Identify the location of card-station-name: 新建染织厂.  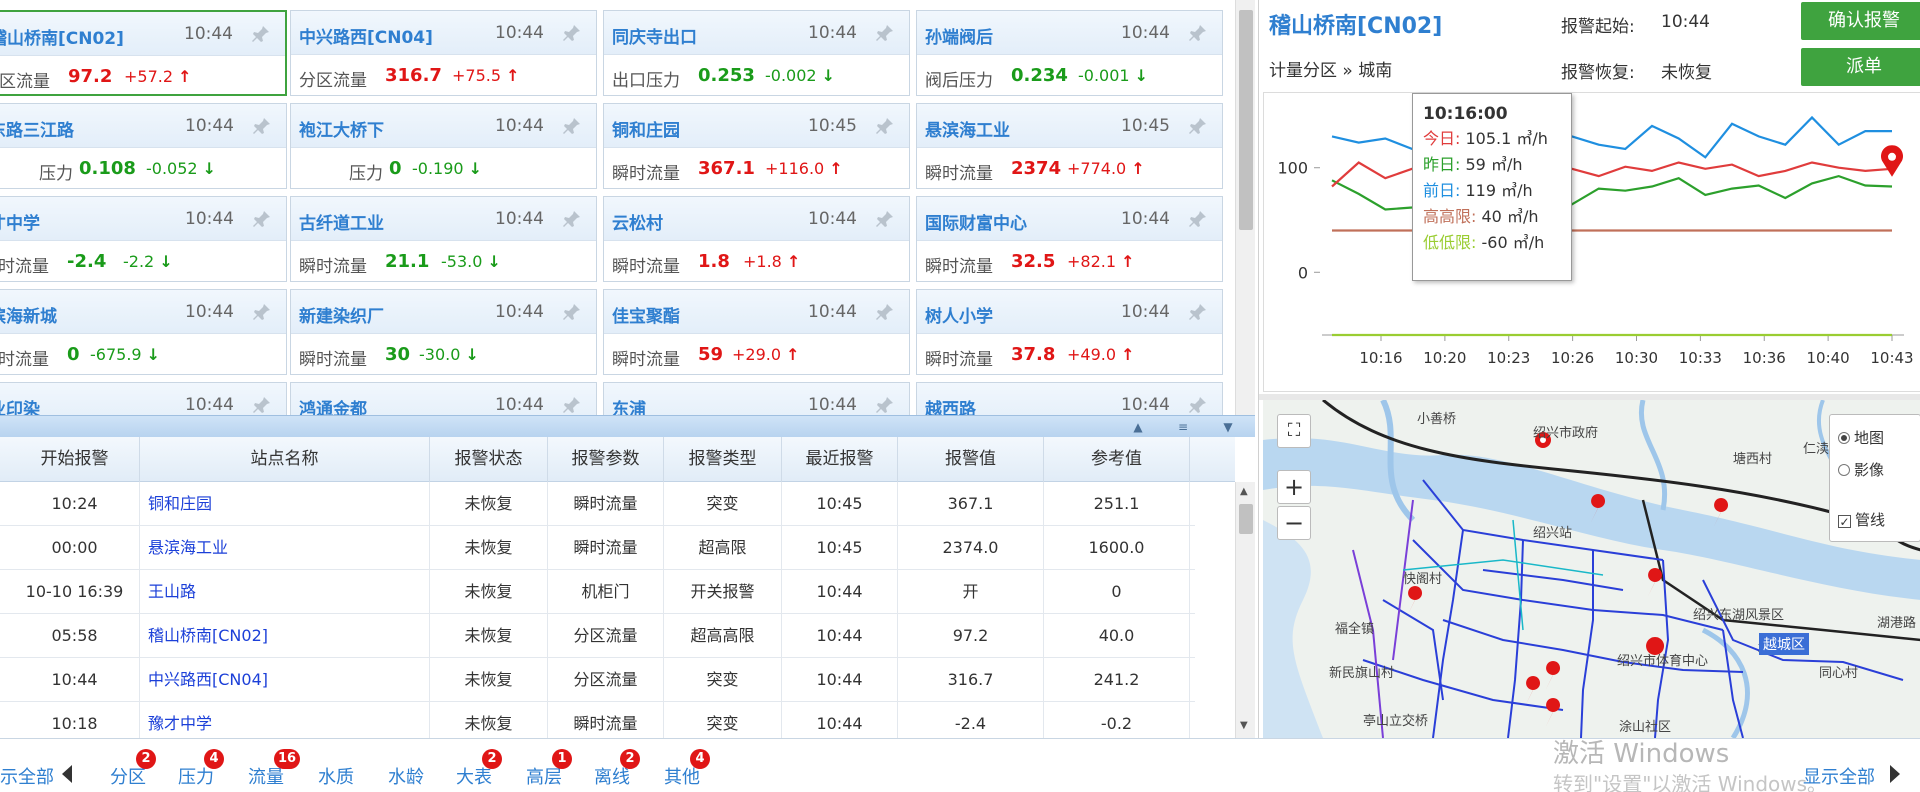
(341, 314).